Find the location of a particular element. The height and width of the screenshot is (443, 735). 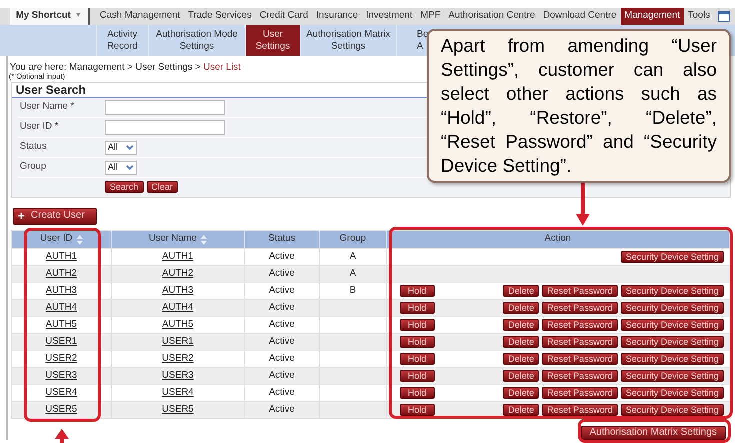

user-name-link: USER3 is located at coordinates (178, 376).